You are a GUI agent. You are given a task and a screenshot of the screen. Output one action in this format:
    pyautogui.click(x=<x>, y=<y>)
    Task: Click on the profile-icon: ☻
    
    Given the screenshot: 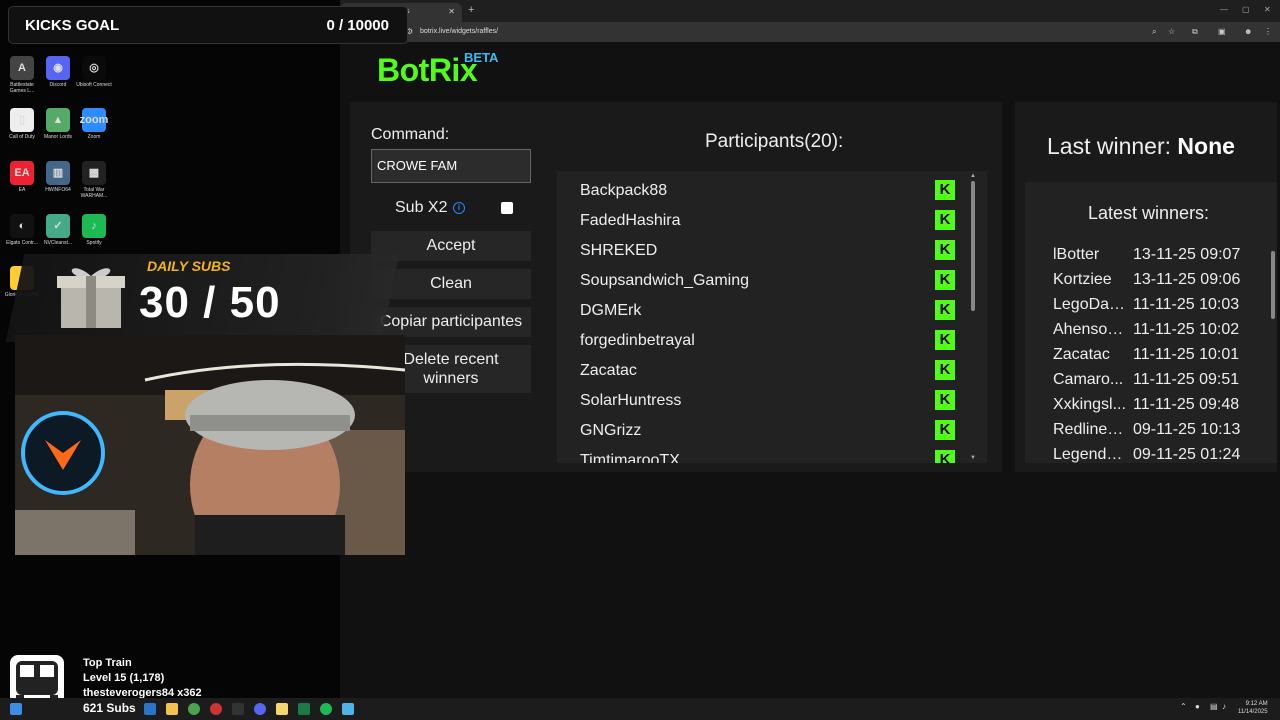 What is the action you would take?
    pyautogui.click(x=1248, y=31)
    